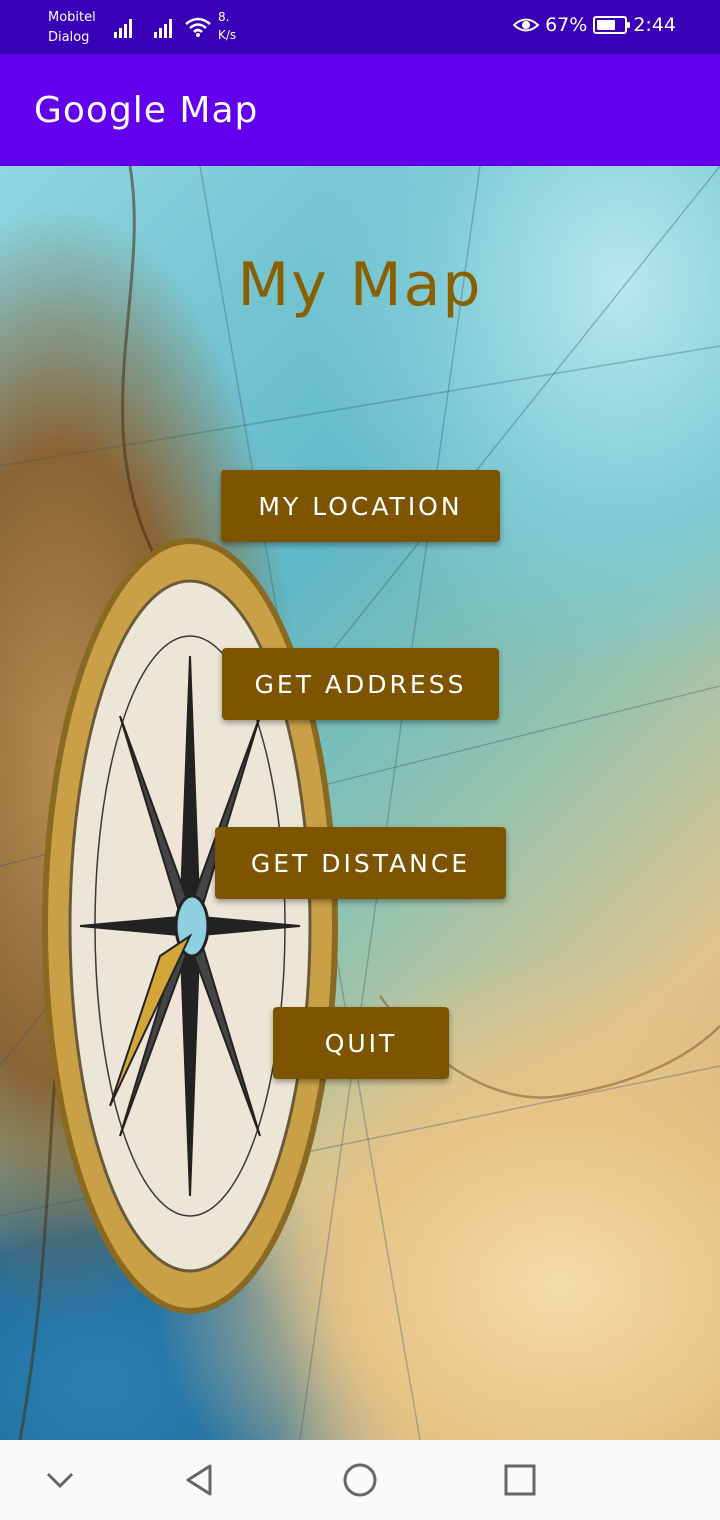 The image size is (720, 1520). Describe the element at coordinates (520, 1480) in the screenshot. I see `recents-icon` at that location.